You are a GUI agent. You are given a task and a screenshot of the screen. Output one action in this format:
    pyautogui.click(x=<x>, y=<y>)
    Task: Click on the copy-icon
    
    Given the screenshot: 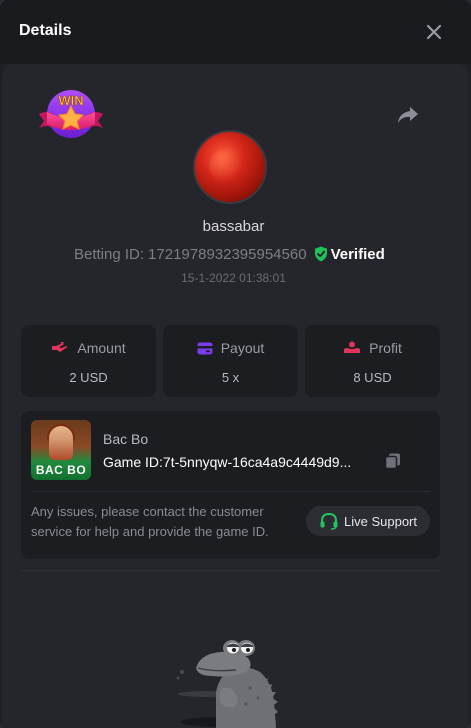 What is the action you would take?
    pyautogui.click(x=393, y=461)
    